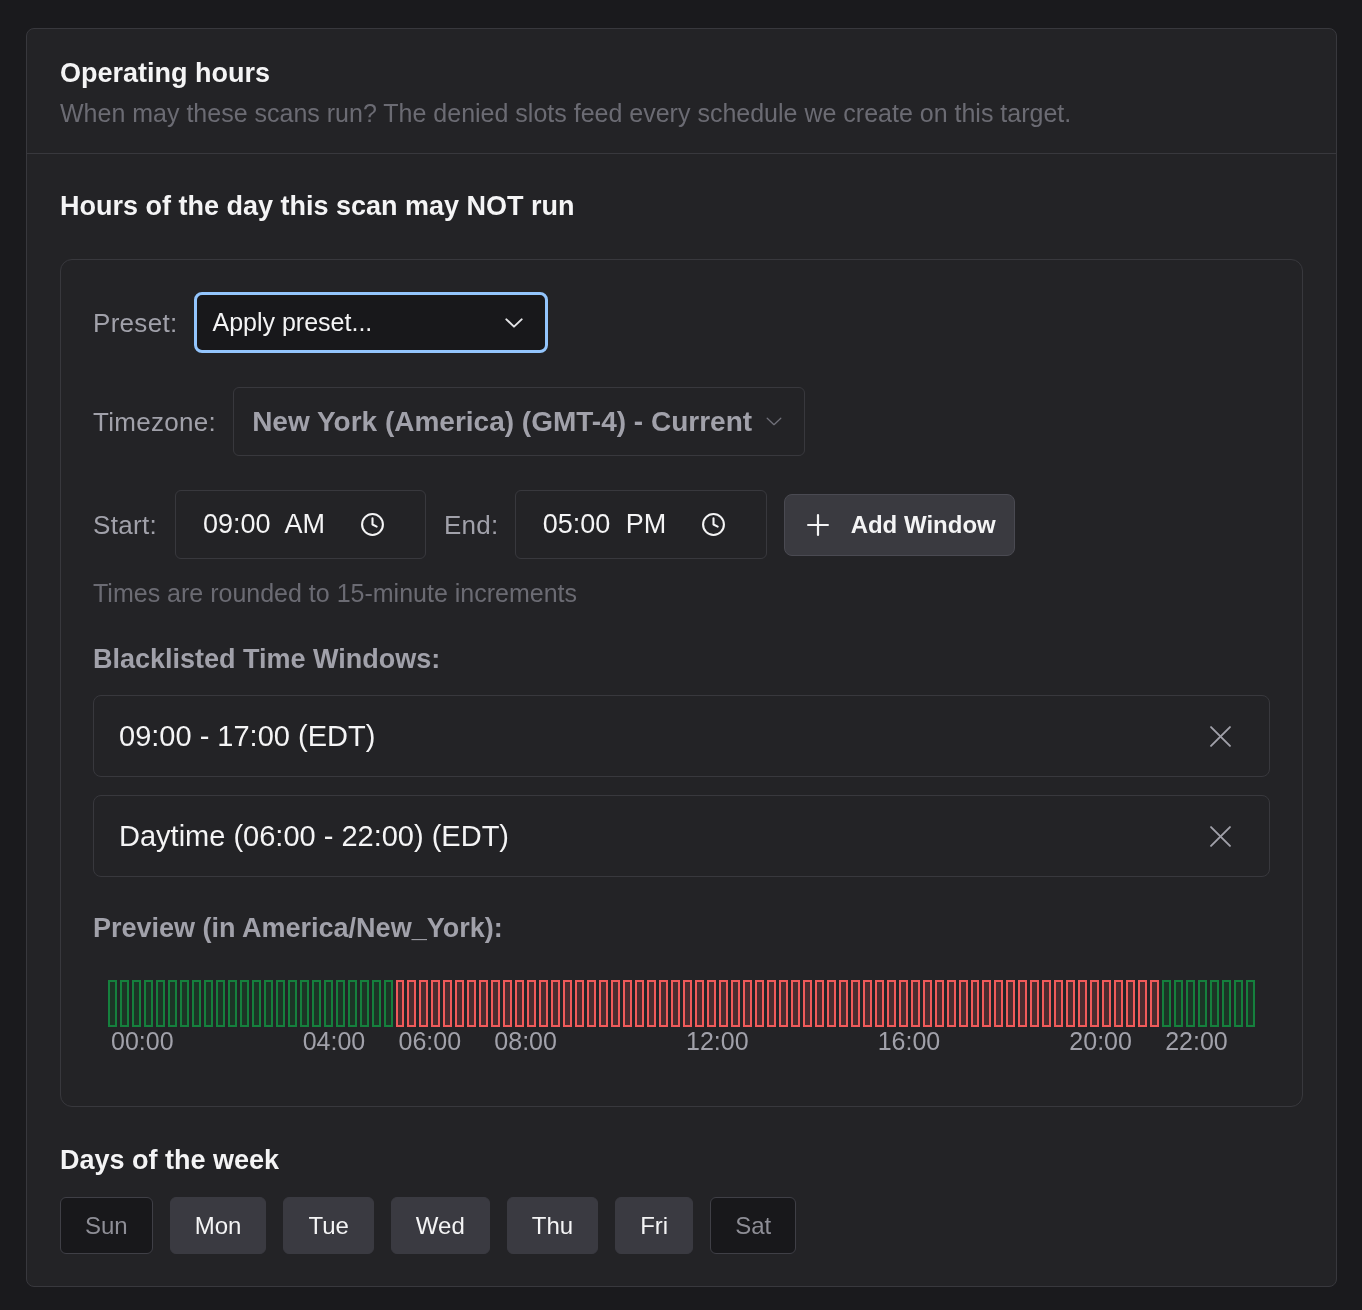 The width and height of the screenshot is (1362, 1310). Describe the element at coordinates (566, 113) in the screenshot. I see `card-subtitle: When may these scans run? The denied slots feed every schedule we create on this target.` at that location.